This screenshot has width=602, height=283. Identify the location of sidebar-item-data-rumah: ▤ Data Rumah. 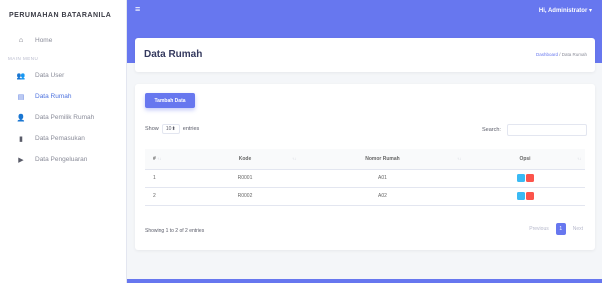
(63, 96).